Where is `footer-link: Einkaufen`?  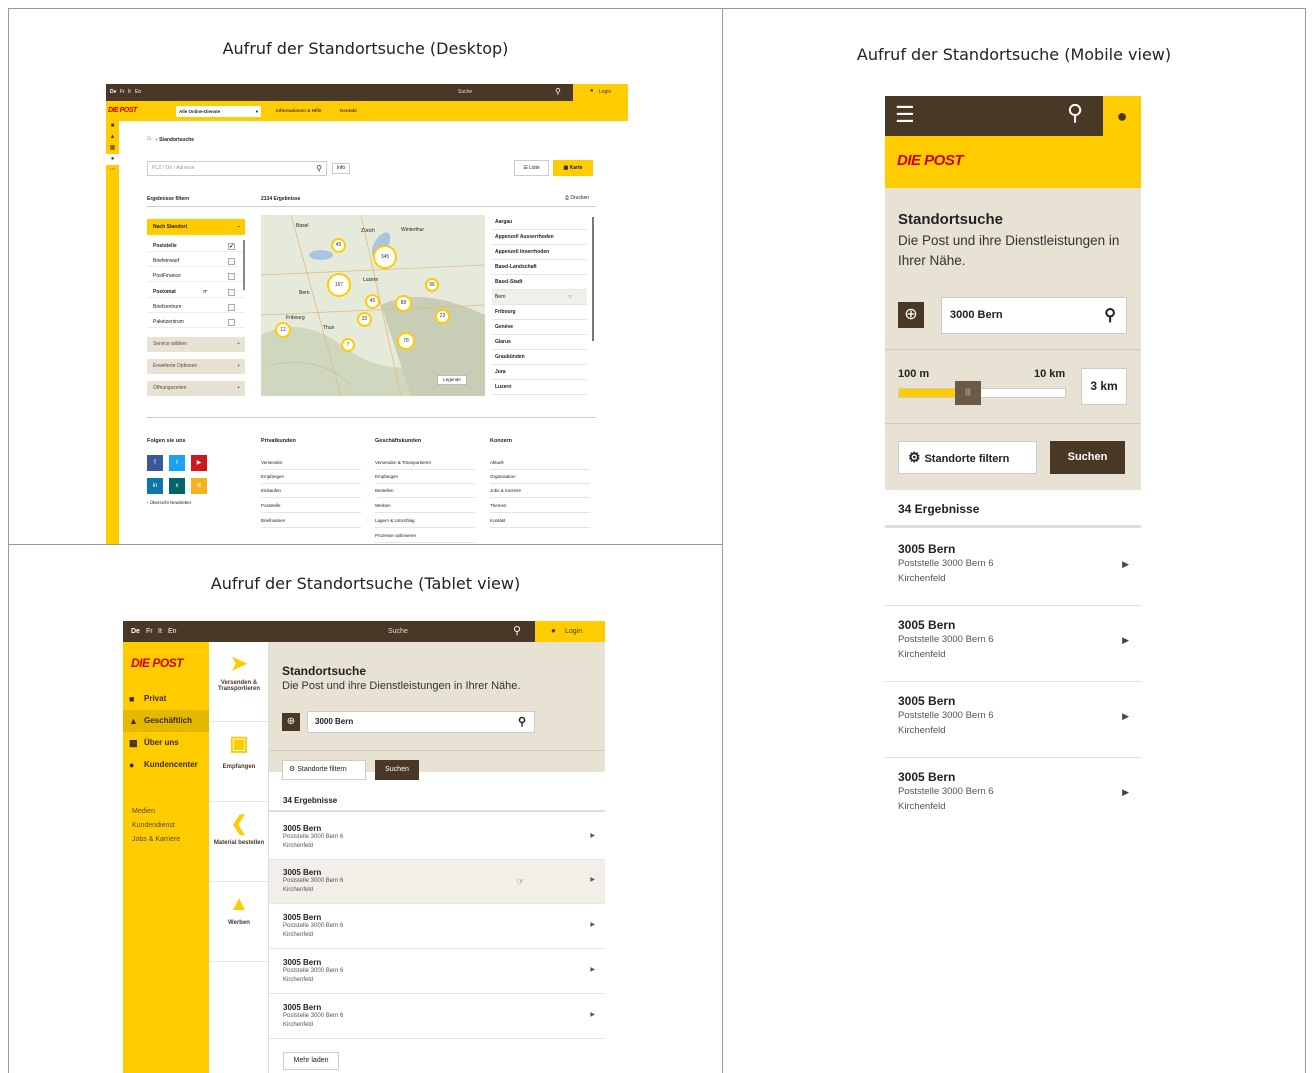
footer-link: Einkaufen is located at coordinates (311, 491).